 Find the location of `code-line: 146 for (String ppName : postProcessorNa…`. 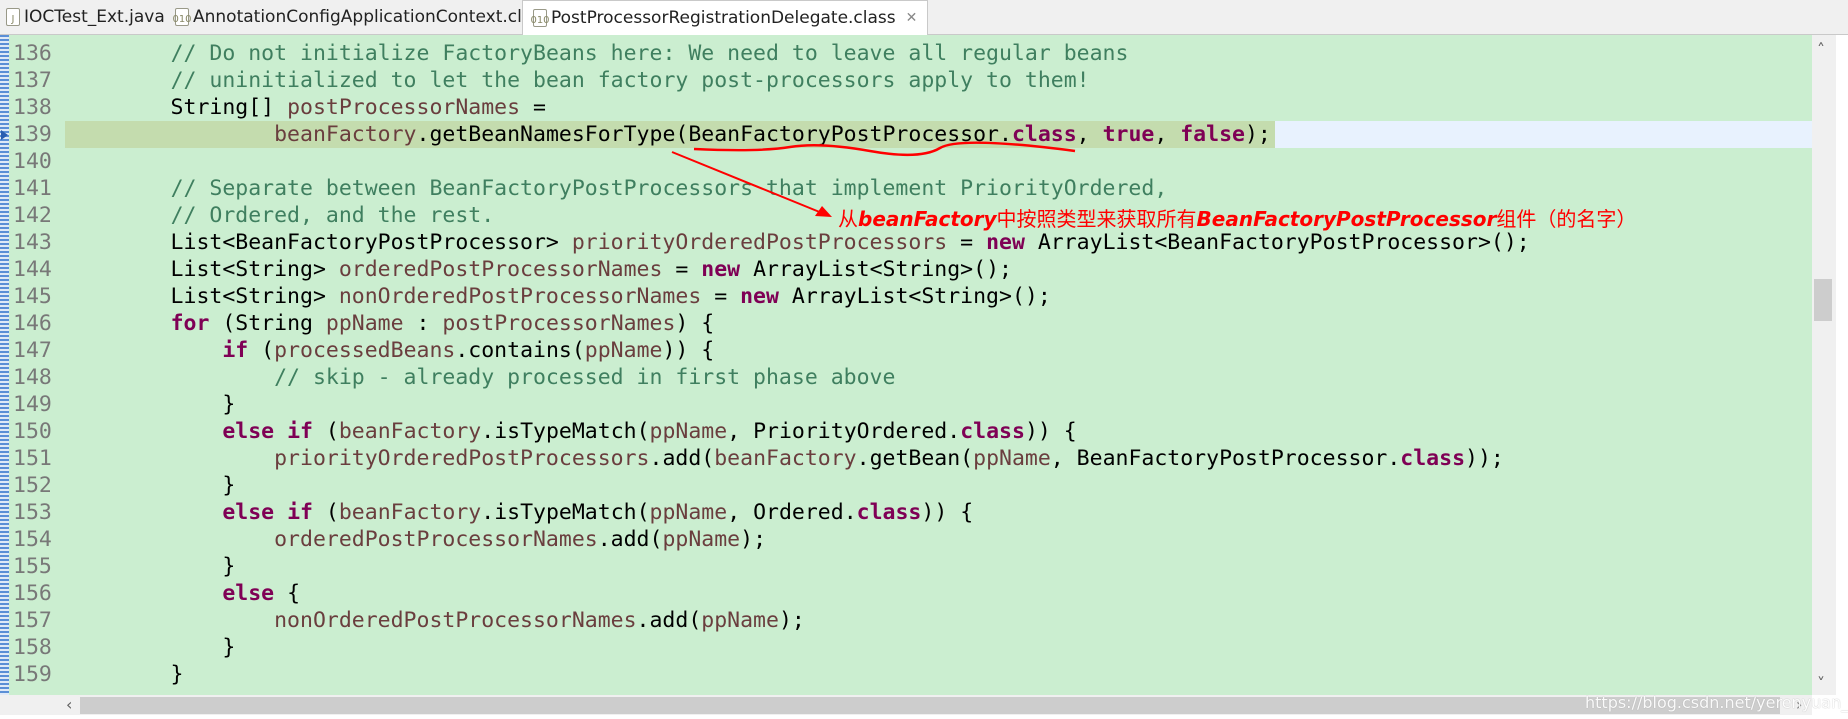

code-line: 146 for (String ppName : postProcessorNa… is located at coordinates (906, 323).